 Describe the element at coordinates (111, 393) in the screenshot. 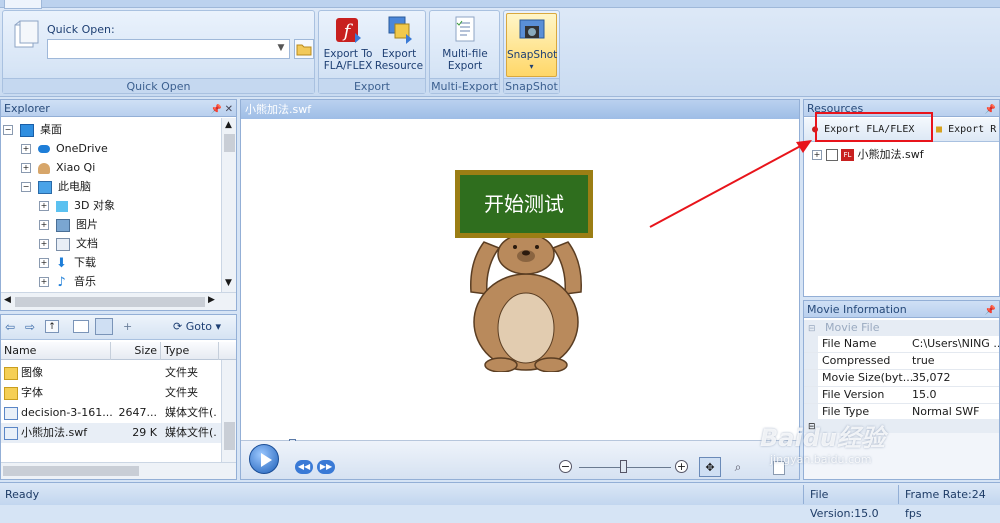

I see `list-item: 字体 文件夹` at that location.